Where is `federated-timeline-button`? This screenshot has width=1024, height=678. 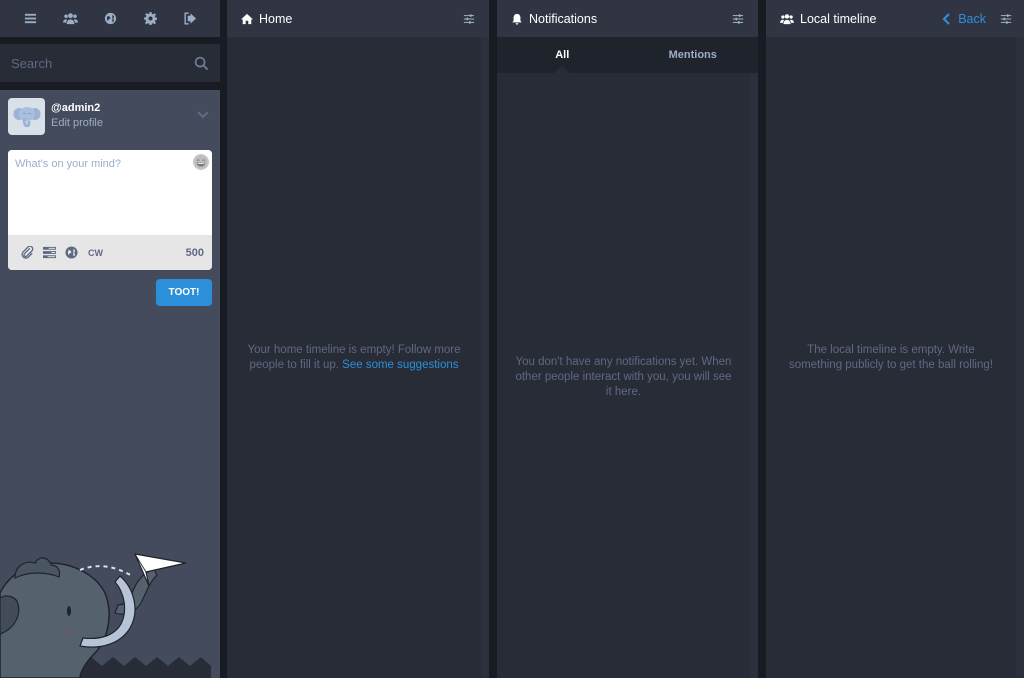 federated-timeline-button is located at coordinates (110, 19).